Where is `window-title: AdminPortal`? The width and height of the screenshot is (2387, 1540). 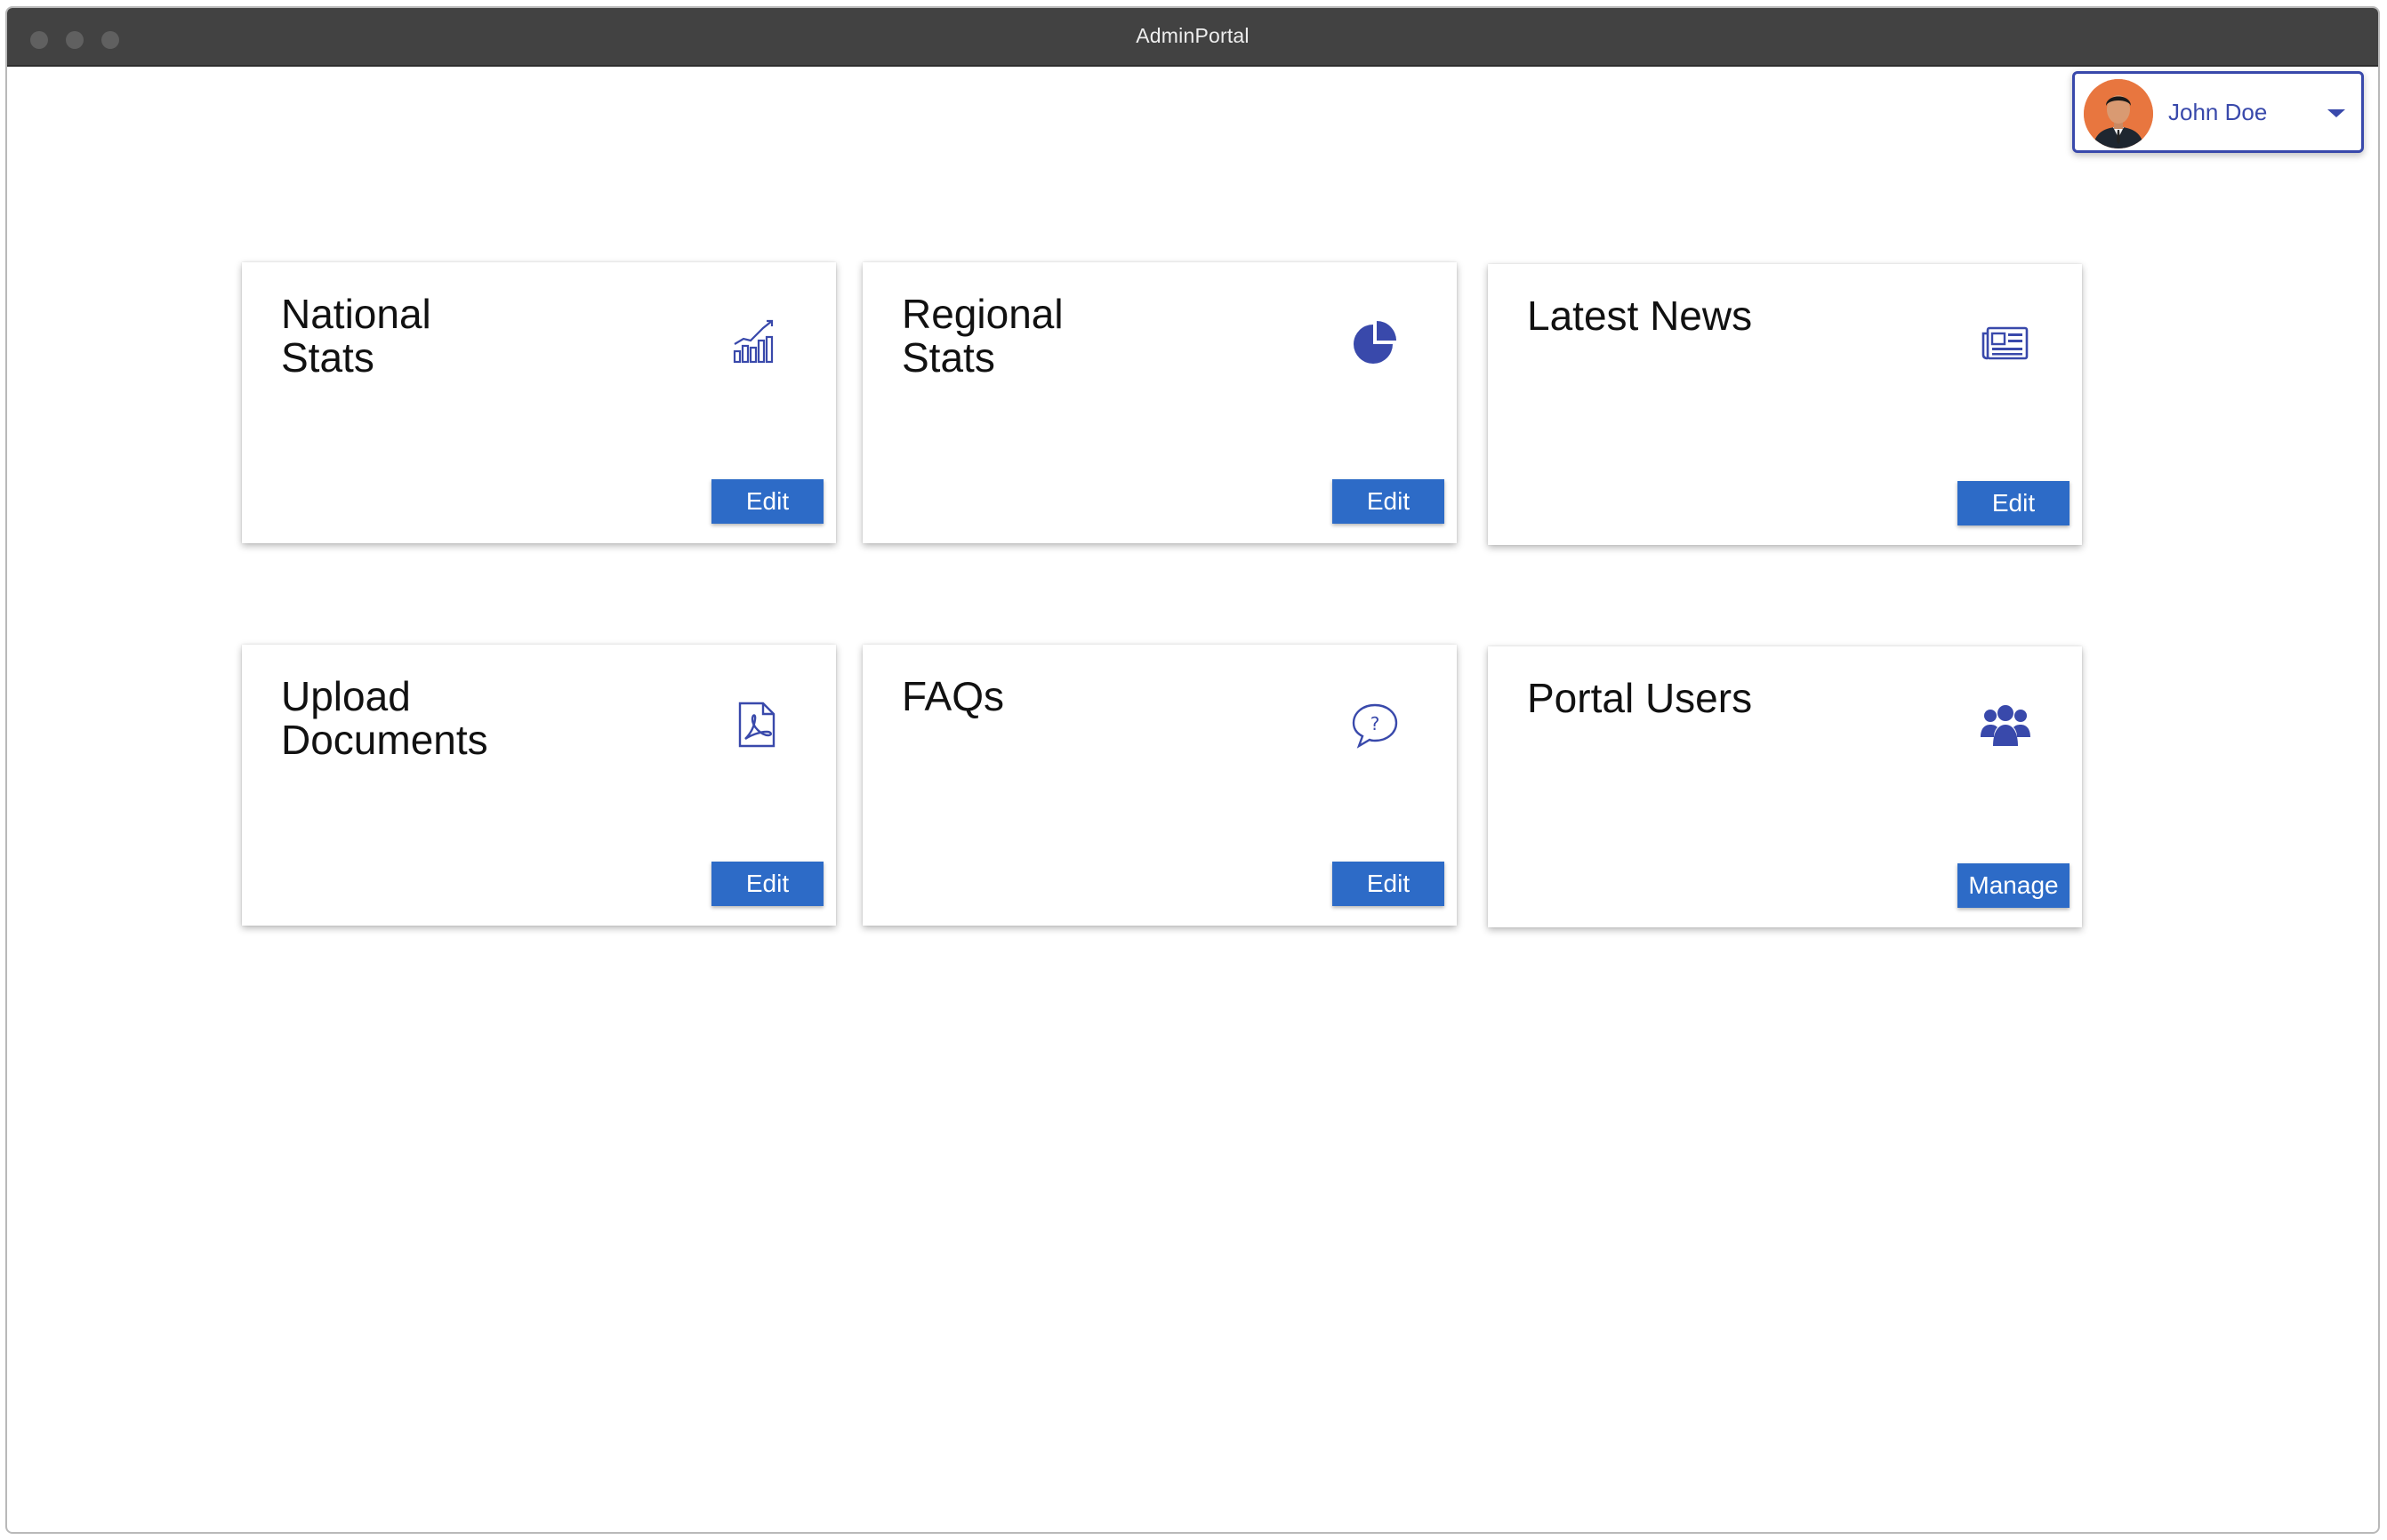 window-title: AdminPortal is located at coordinates (1193, 35).